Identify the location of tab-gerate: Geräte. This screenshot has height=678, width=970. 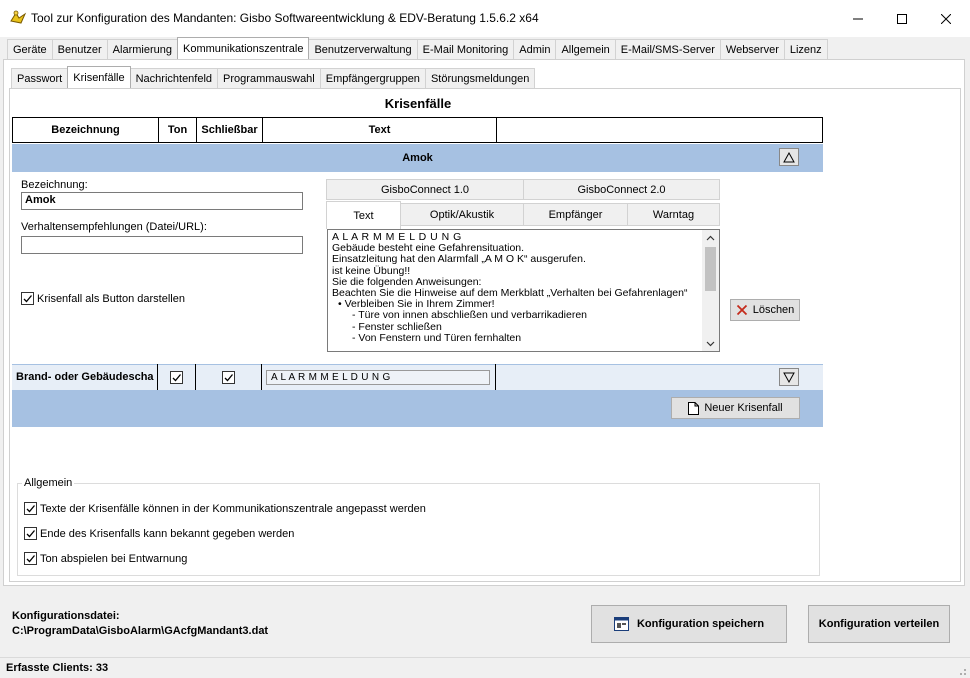
(30, 49).